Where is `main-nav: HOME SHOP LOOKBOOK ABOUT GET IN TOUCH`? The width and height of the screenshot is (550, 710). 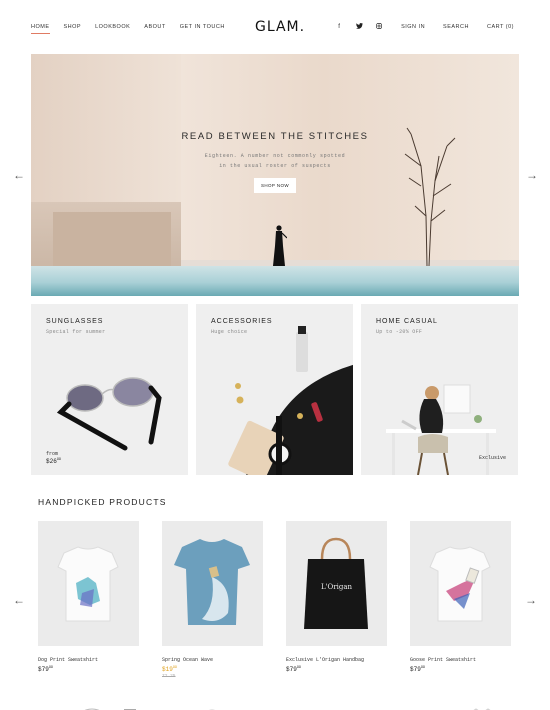
main-nav: HOME SHOP LOOKBOOK ABOUT GET IN TOUCH is located at coordinates (128, 29).